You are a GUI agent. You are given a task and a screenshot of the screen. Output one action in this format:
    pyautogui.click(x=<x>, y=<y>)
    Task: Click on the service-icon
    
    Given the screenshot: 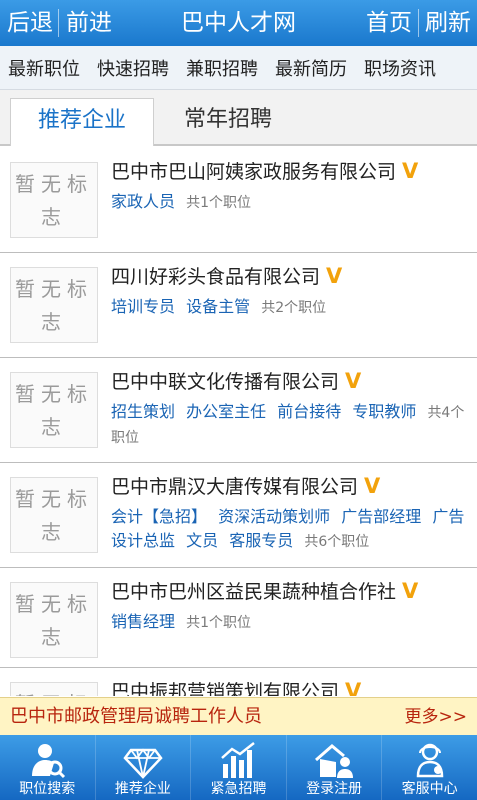 What is the action you would take?
    pyautogui.click(x=429, y=760)
    